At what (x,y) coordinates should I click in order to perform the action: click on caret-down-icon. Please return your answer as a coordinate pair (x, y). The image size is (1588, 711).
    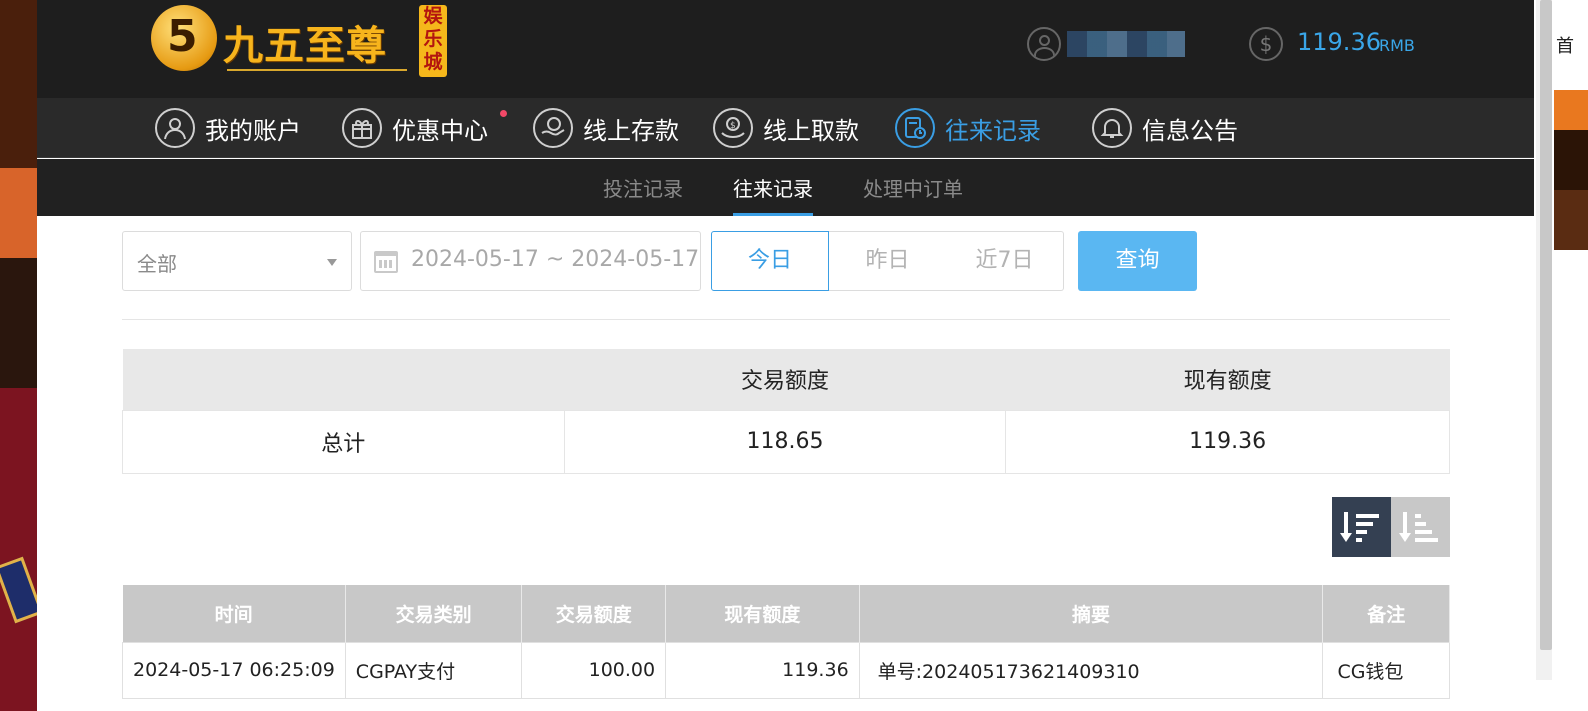
    Looking at the image, I should click on (332, 262).